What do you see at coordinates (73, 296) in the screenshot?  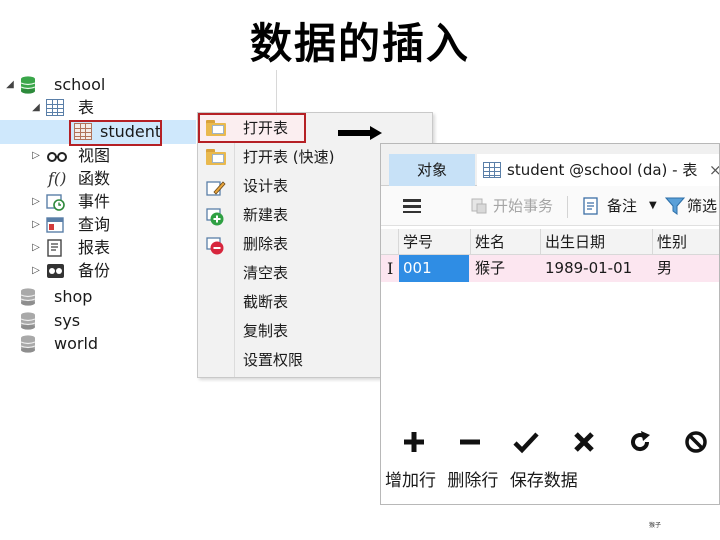 I see `tree-item-label: shop` at bounding box center [73, 296].